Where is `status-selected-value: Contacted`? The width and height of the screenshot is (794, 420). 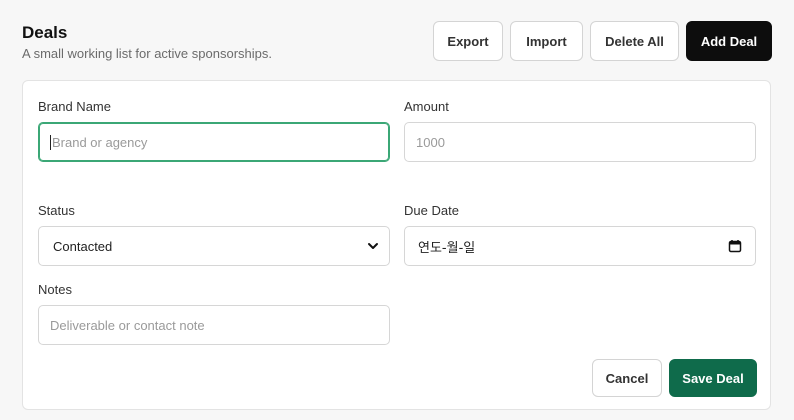
status-selected-value: Contacted is located at coordinates (83, 246).